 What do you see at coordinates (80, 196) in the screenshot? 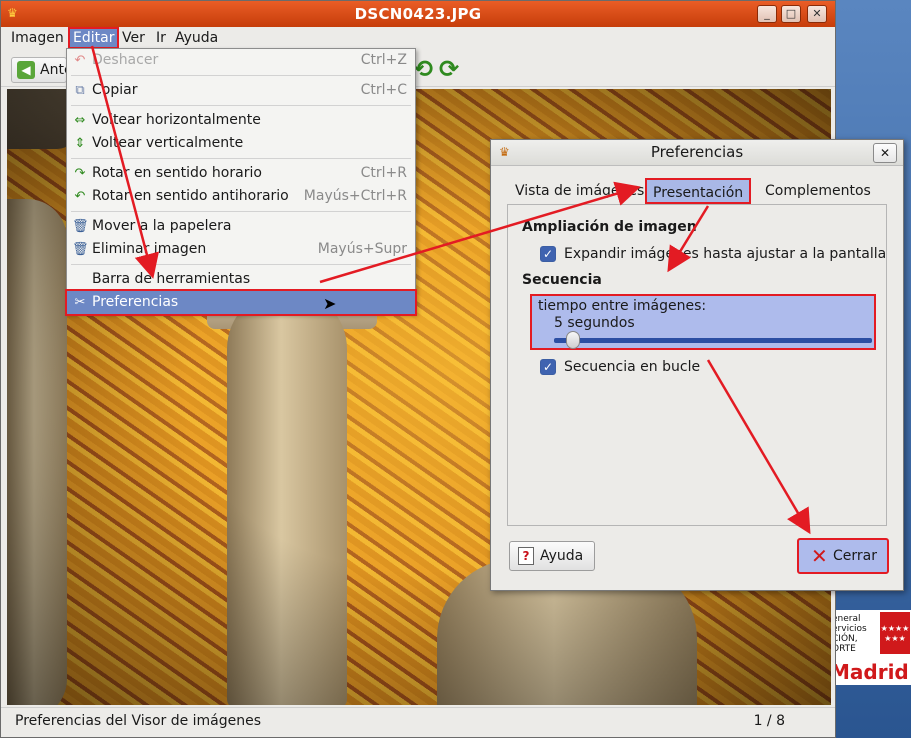
I see `rotate-counterclockwise-icon: ↶` at bounding box center [80, 196].